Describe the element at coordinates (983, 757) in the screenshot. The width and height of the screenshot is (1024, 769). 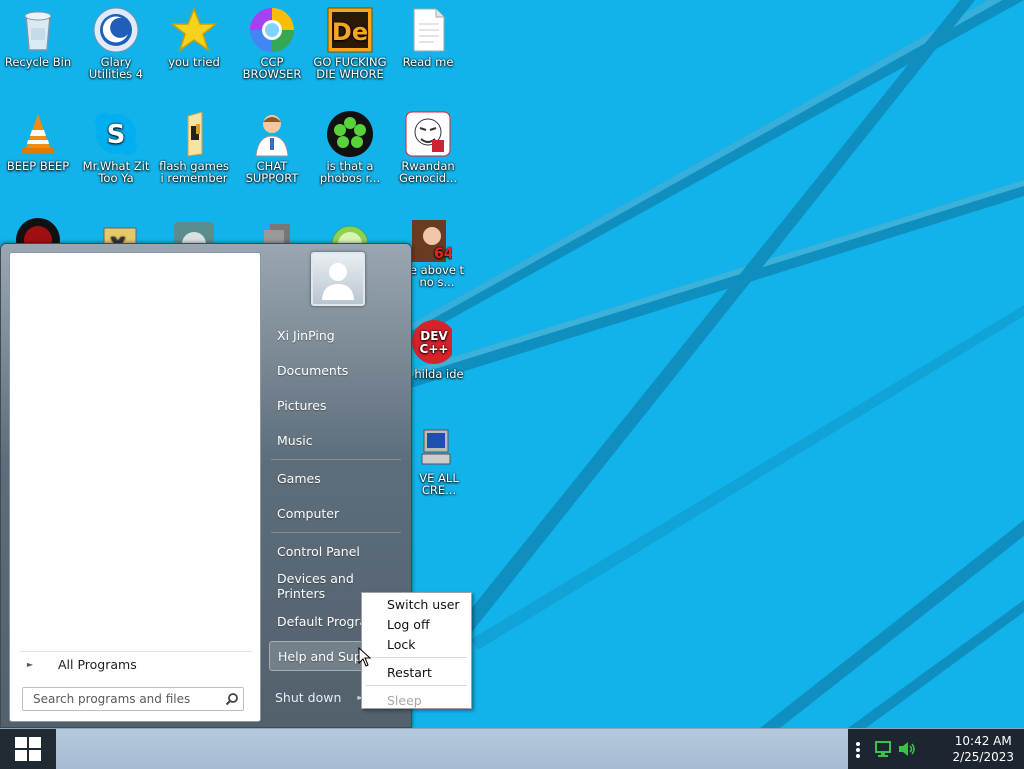
I see `clock-date: 2/25/2023` at that location.